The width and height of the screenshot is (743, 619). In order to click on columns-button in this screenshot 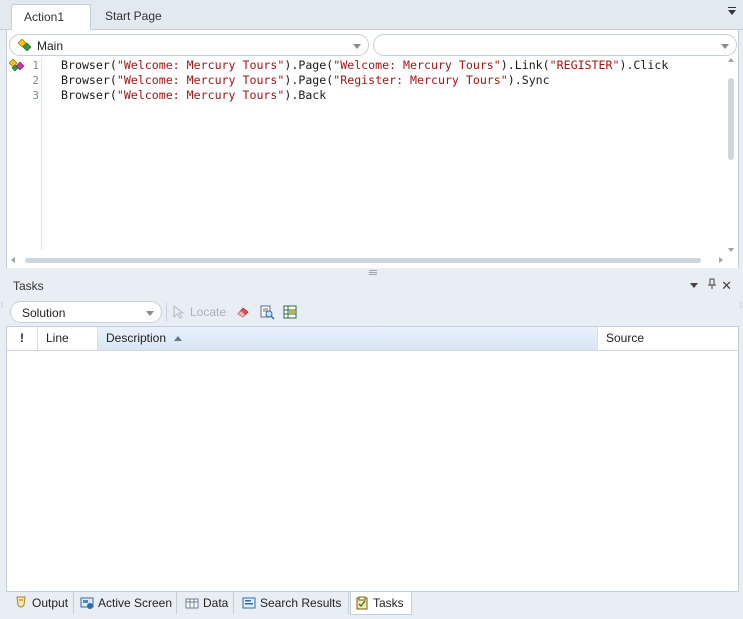, I will do `click(290, 312)`.